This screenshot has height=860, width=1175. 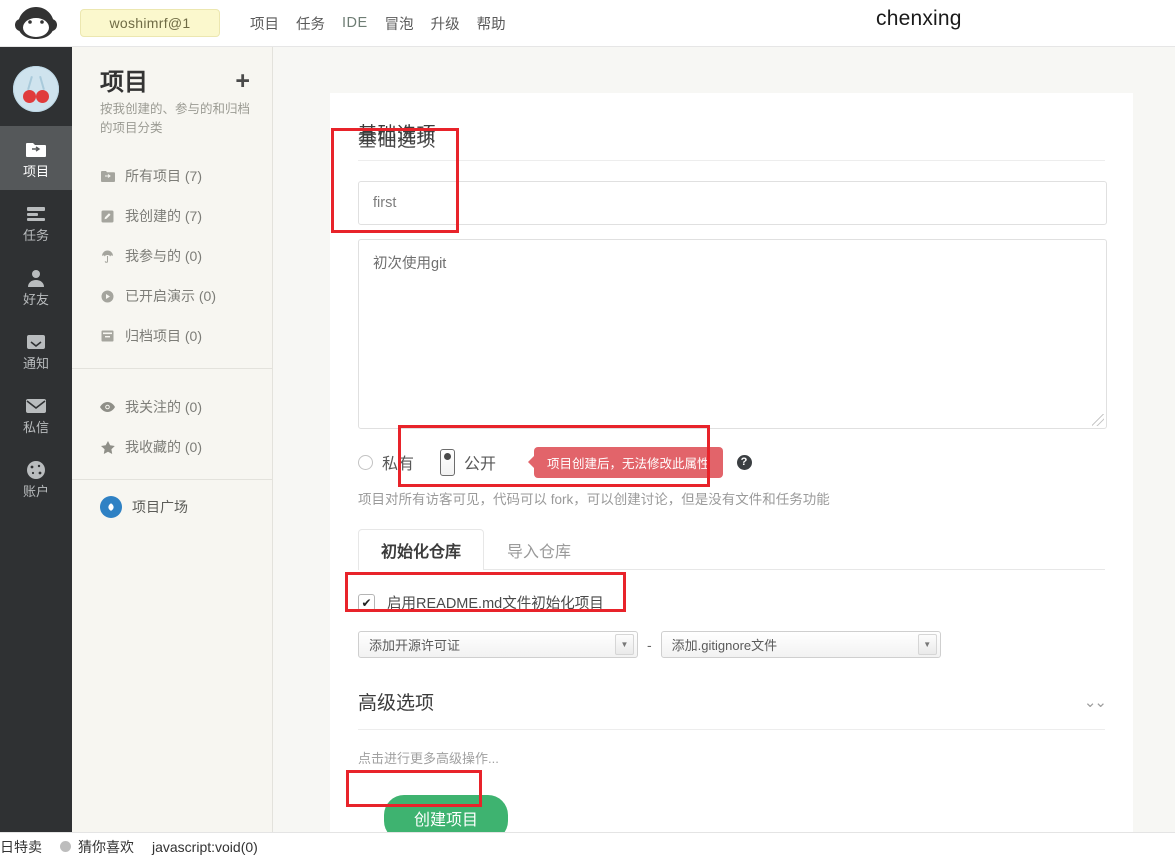 I want to click on radio-public: 公开, so click(x=468, y=462).